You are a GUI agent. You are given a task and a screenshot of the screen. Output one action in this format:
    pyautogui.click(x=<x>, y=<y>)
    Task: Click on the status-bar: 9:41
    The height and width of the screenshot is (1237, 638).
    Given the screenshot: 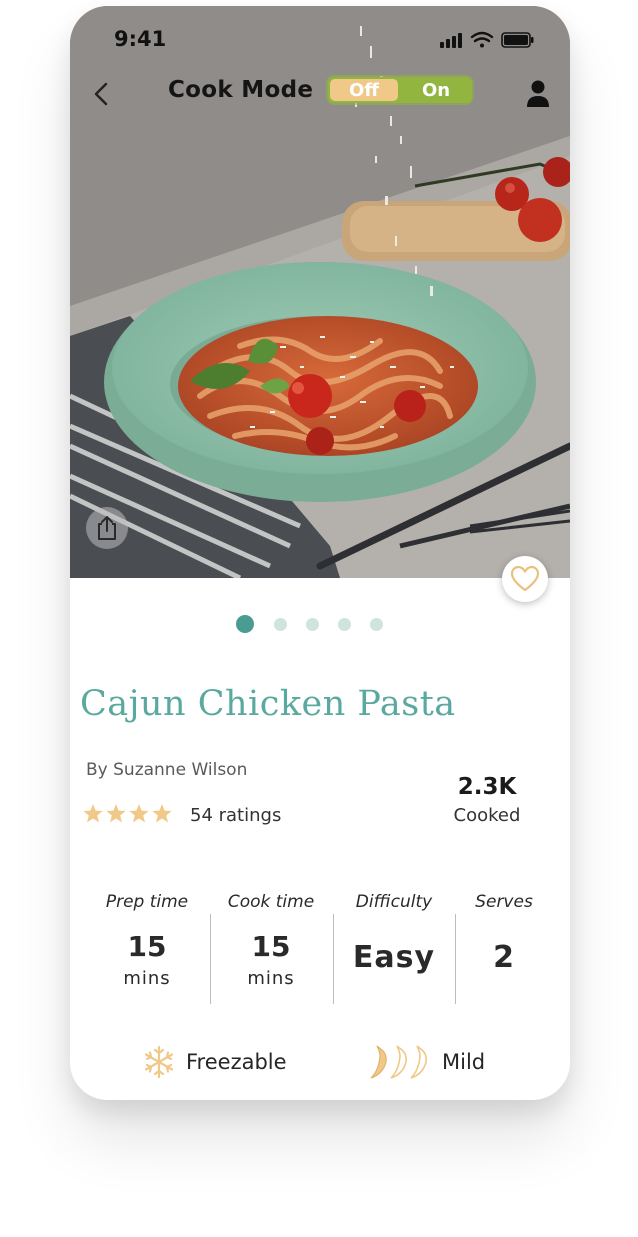 What is the action you would take?
    pyautogui.click(x=320, y=39)
    